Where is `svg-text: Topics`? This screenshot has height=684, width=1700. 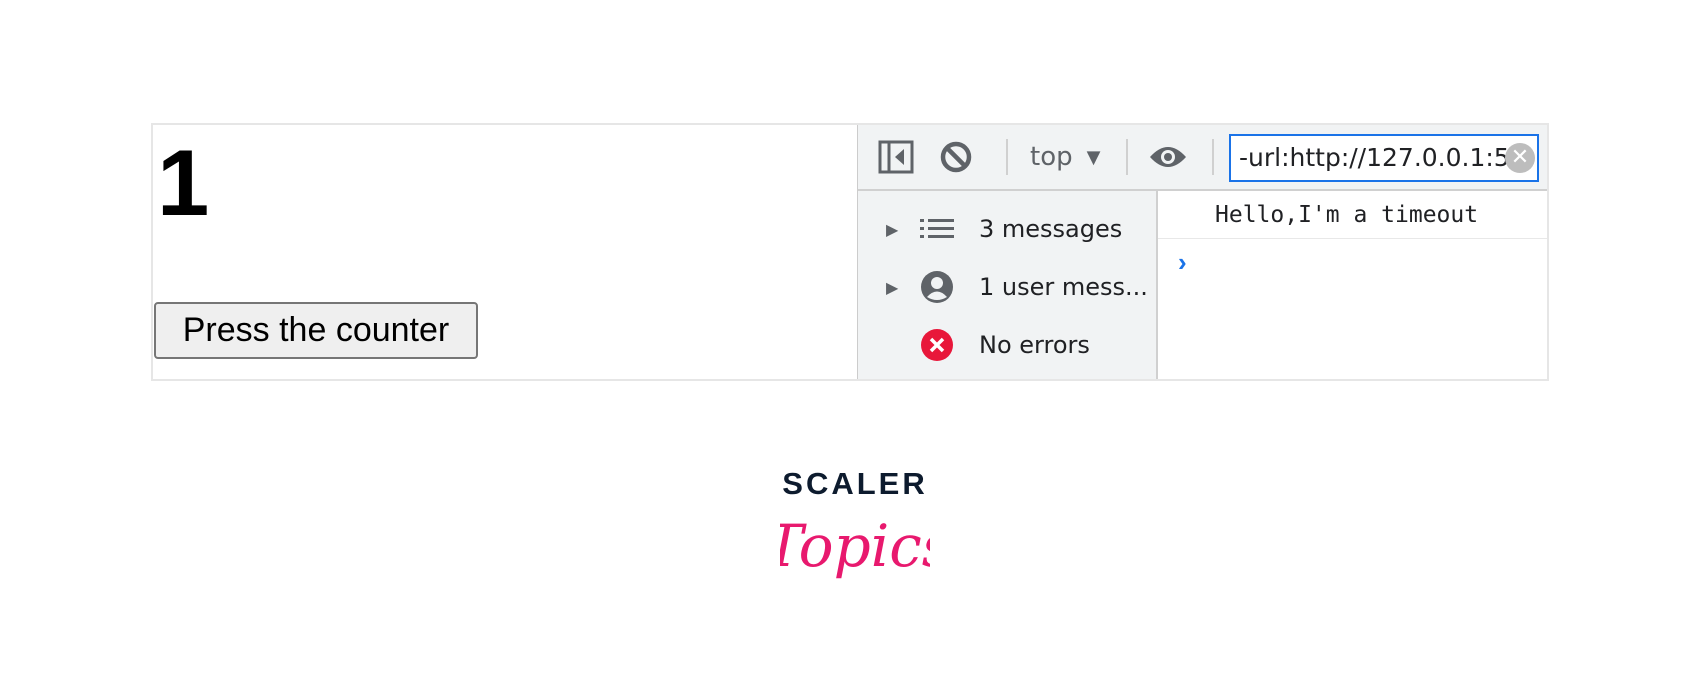 svg-text: Topics is located at coordinates (855, 546).